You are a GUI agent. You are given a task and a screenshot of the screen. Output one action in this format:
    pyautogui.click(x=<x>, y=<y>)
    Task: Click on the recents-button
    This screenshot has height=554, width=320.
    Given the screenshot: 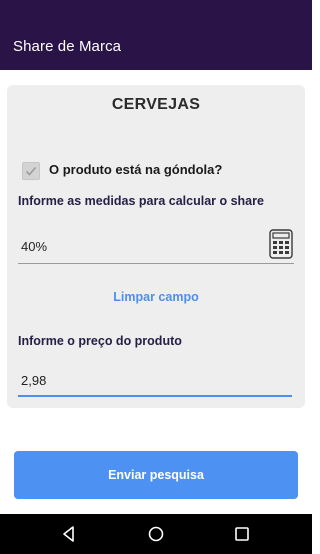 What is the action you would take?
    pyautogui.click(x=242, y=534)
    